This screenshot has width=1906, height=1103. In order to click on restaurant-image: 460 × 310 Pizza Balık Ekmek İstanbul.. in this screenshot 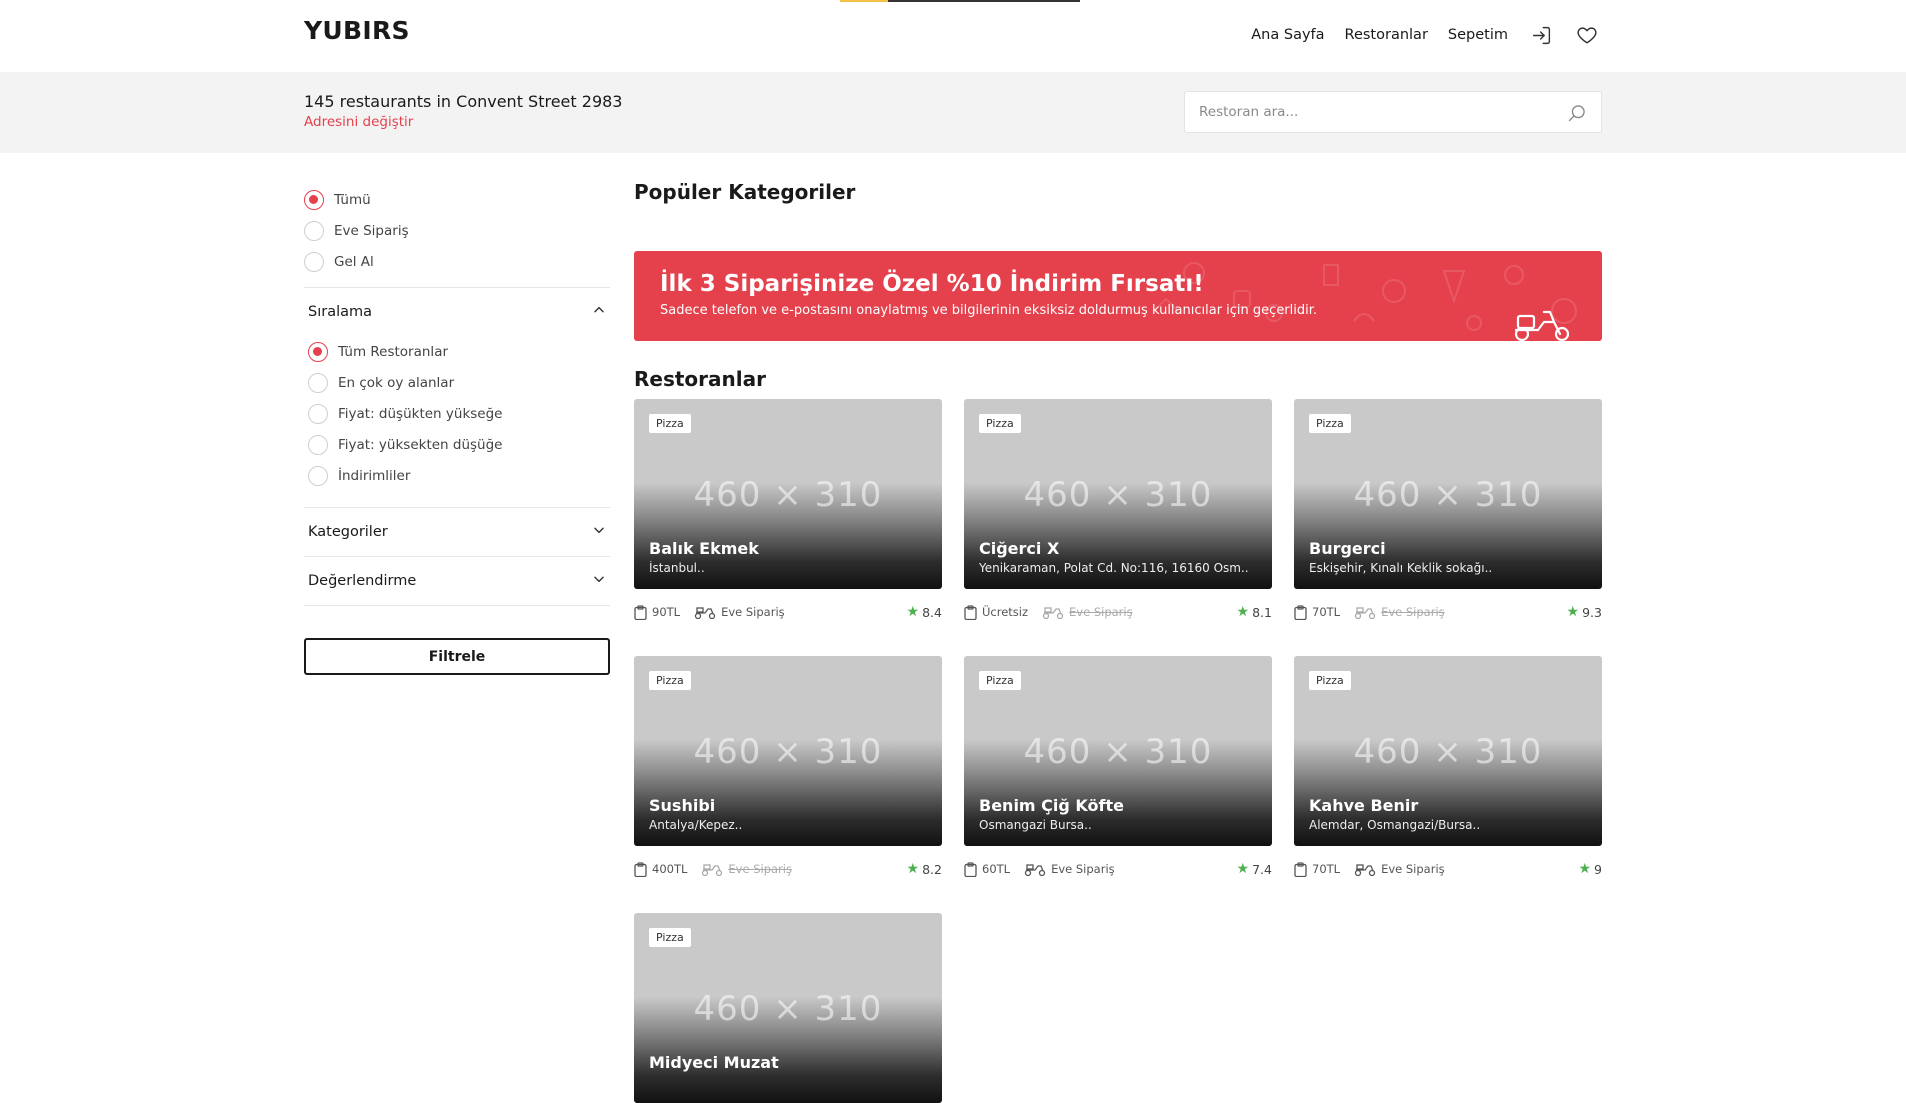, I will do `click(788, 494)`.